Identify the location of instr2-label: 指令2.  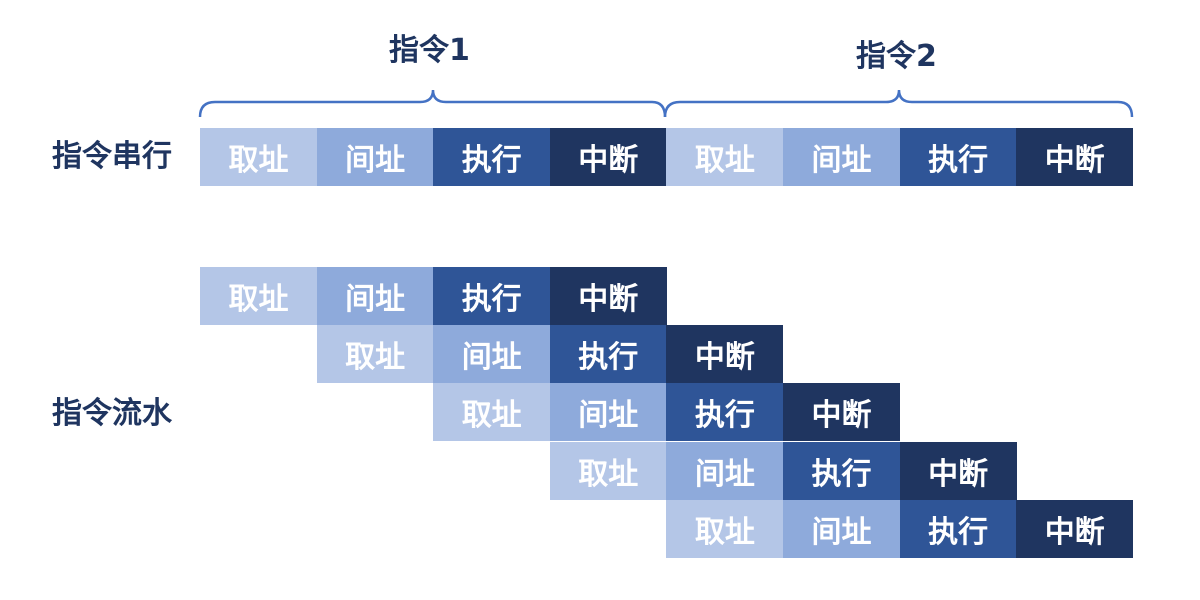
(896, 56).